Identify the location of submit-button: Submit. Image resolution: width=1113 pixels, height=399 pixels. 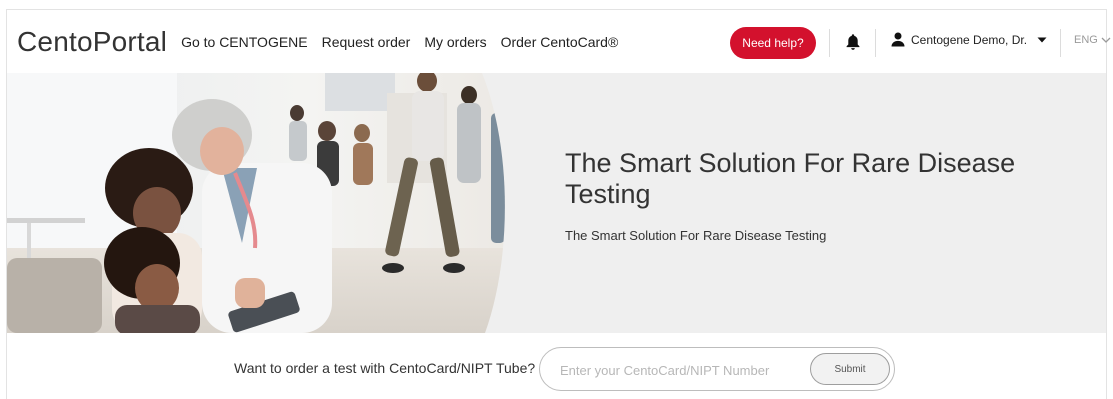
(850, 369).